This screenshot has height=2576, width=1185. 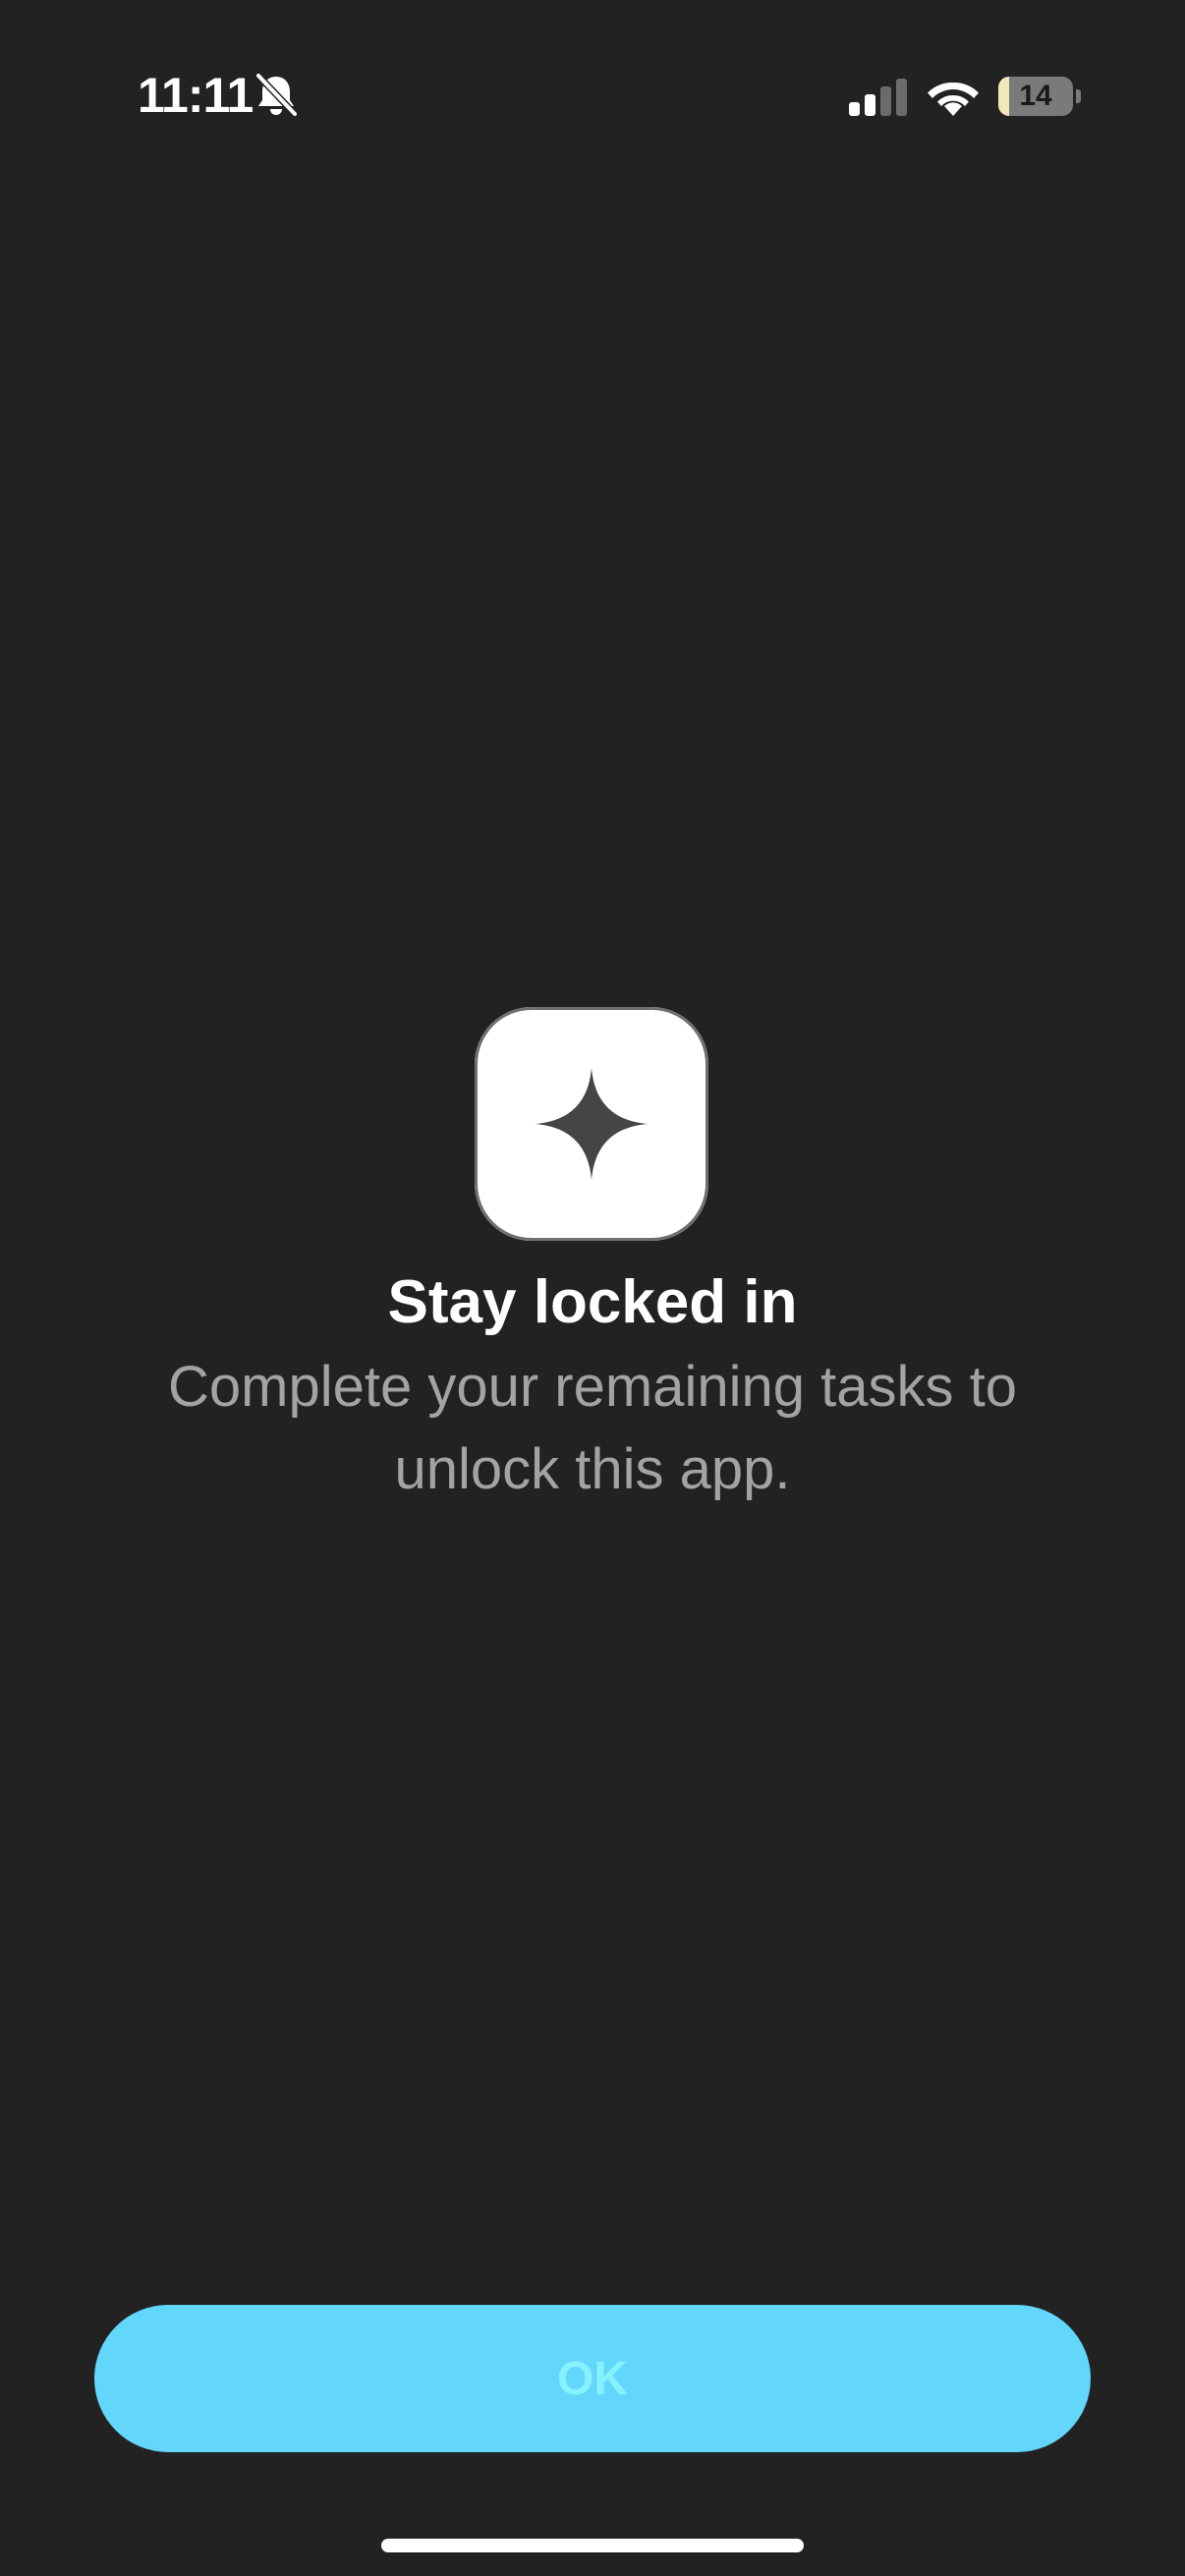 I want to click on battery-body: 14, so click(x=1035, y=96).